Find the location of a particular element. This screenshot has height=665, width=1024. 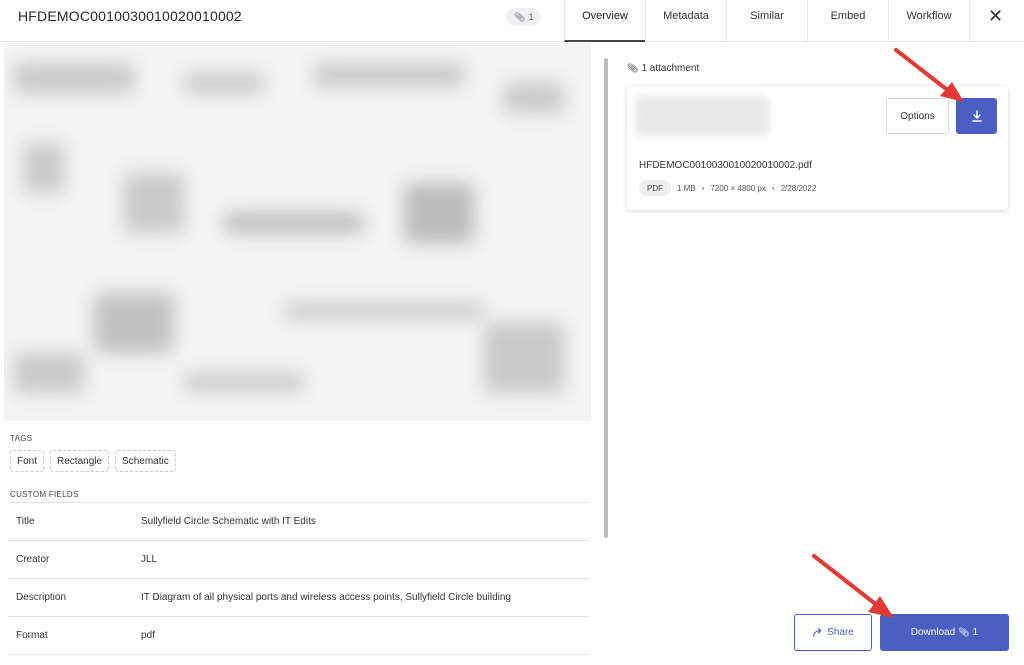

attachments-count: 📎︎ 1 attachment is located at coordinates (663, 68).